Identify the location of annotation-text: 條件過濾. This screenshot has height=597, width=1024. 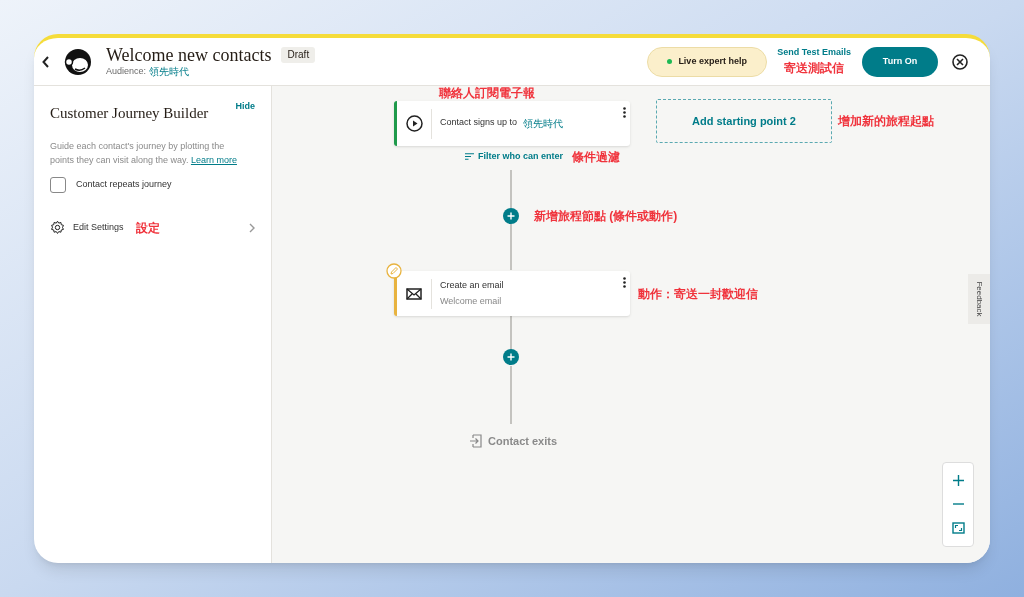
(596, 157).